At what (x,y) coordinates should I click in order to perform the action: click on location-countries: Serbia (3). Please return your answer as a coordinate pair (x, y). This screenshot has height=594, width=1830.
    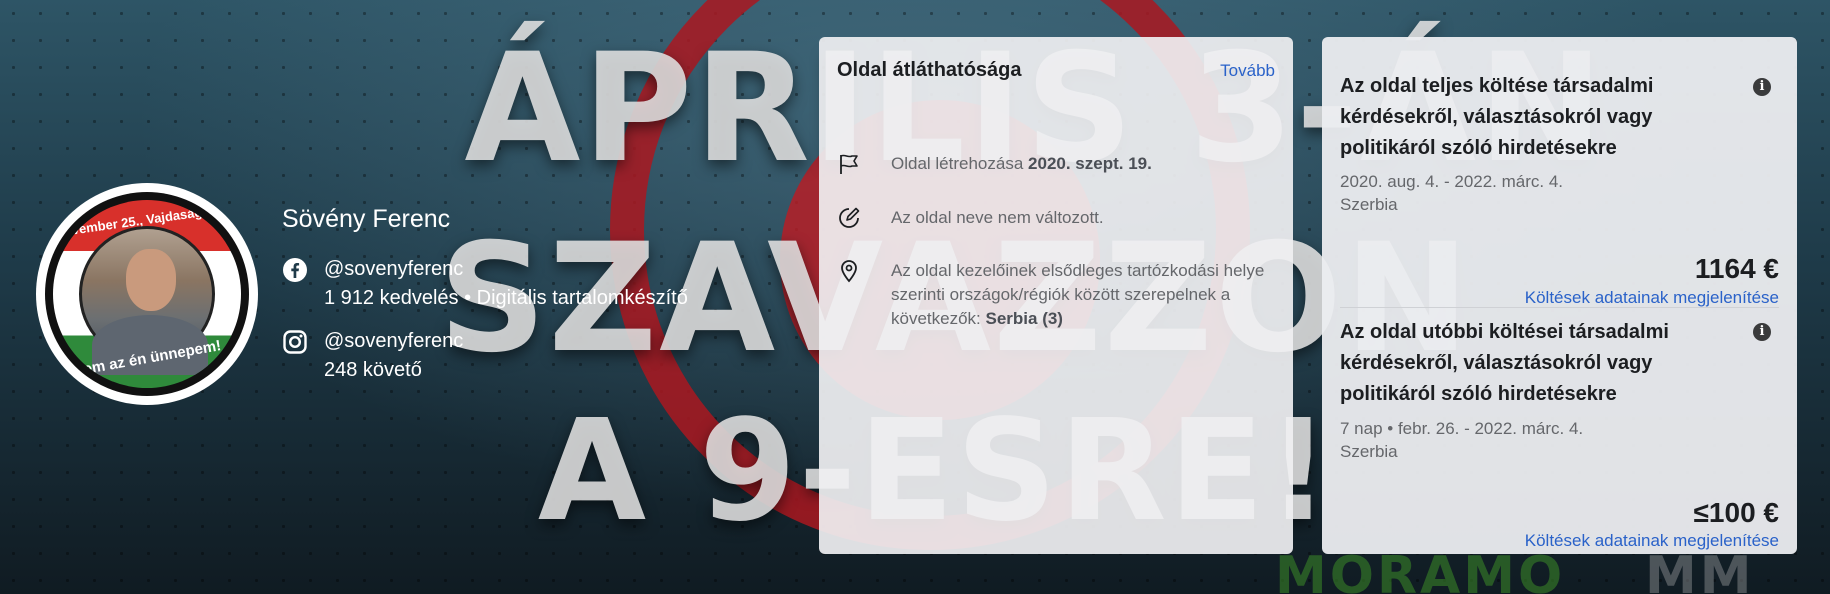
    Looking at the image, I should click on (1024, 318).